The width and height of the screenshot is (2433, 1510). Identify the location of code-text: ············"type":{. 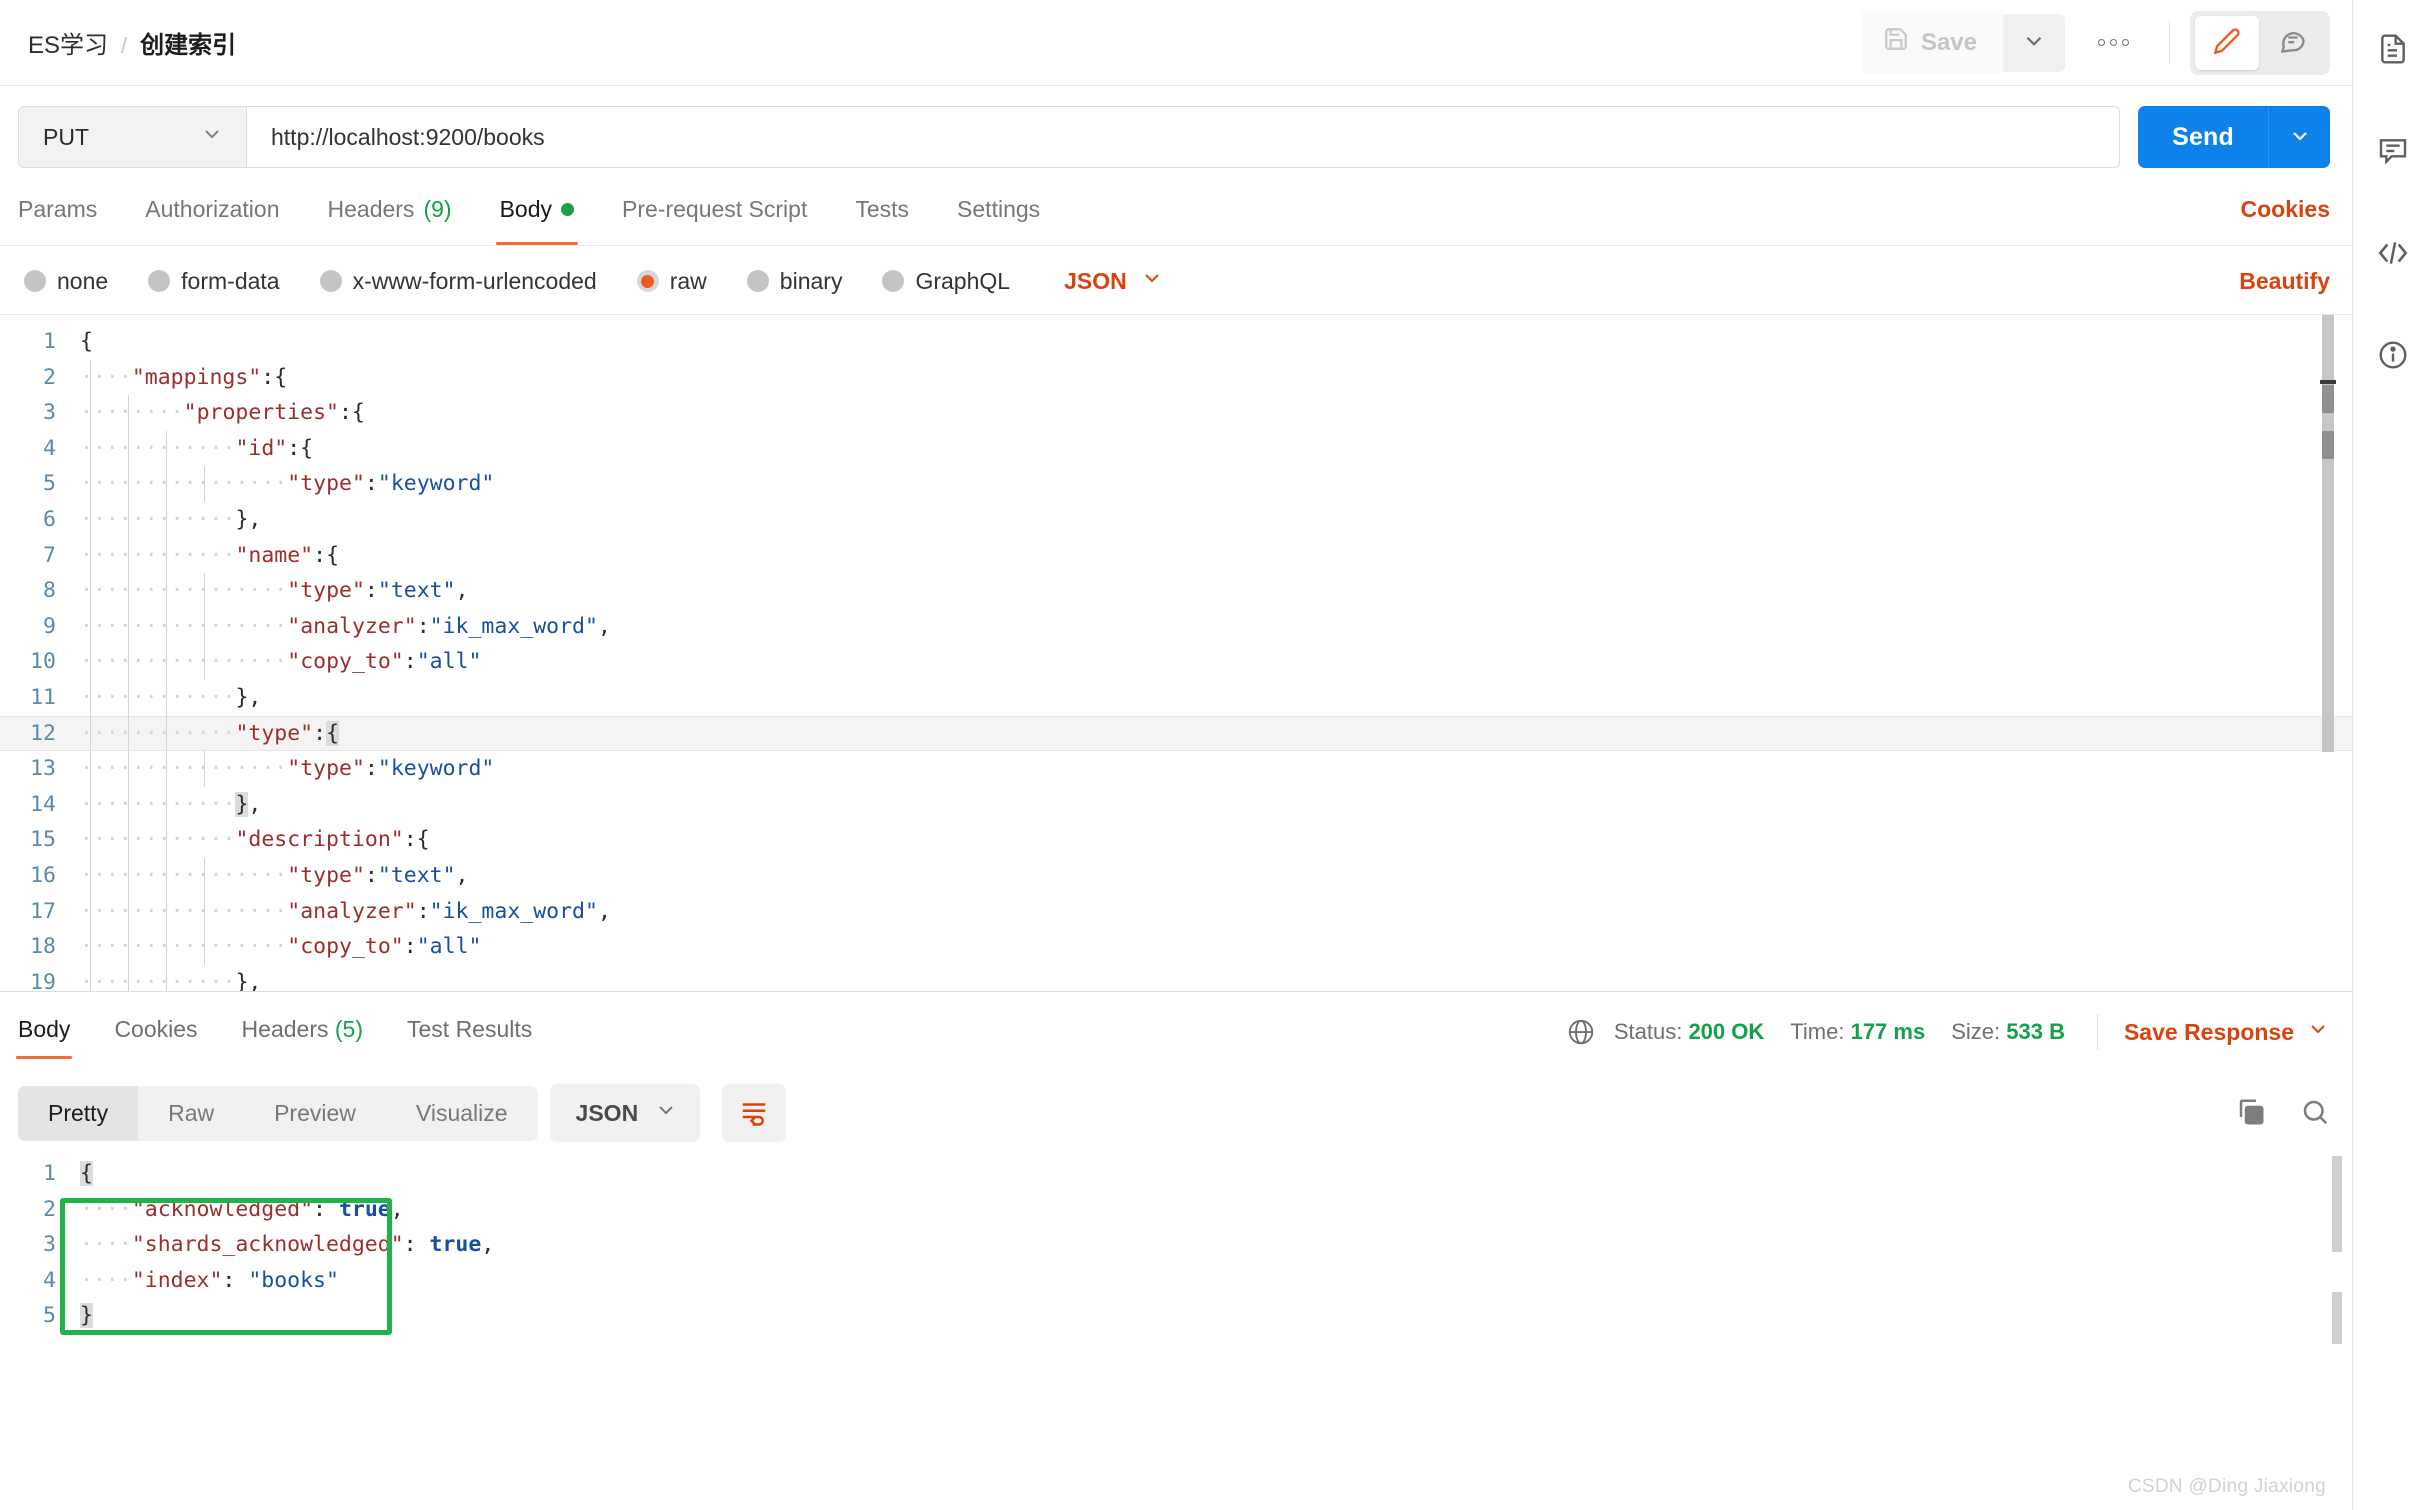
(207, 733).